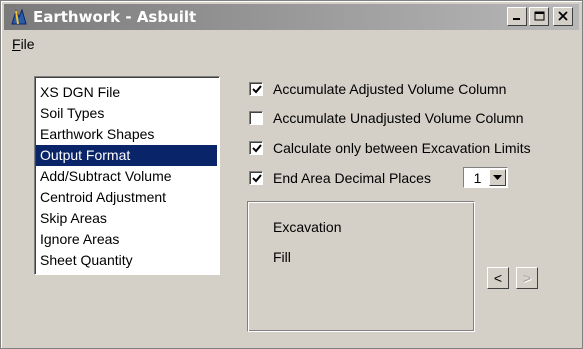 The height and width of the screenshot is (349, 583). What do you see at coordinates (19, 17) in the screenshot?
I see `app-icon` at bounding box center [19, 17].